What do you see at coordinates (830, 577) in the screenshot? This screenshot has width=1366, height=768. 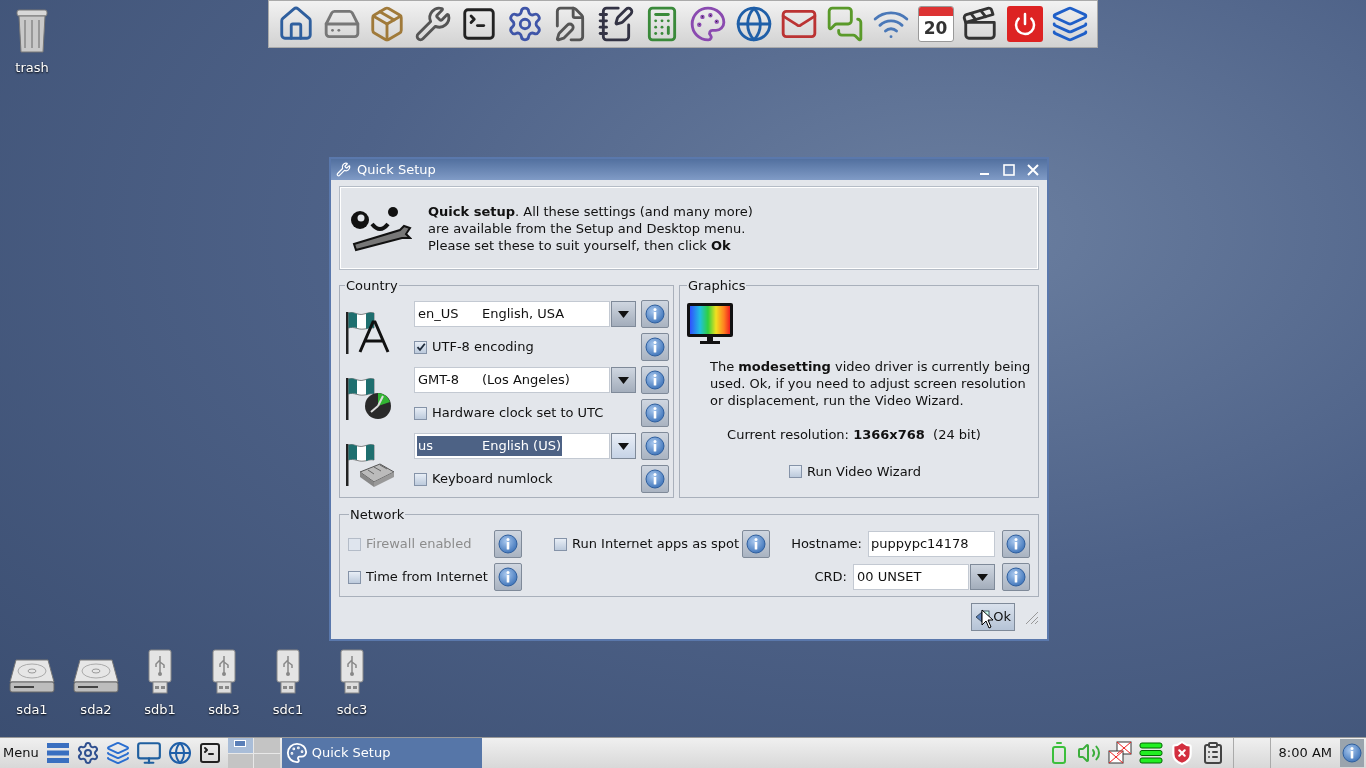 I see `field-label: CRD:` at bounding box center [830, 577].